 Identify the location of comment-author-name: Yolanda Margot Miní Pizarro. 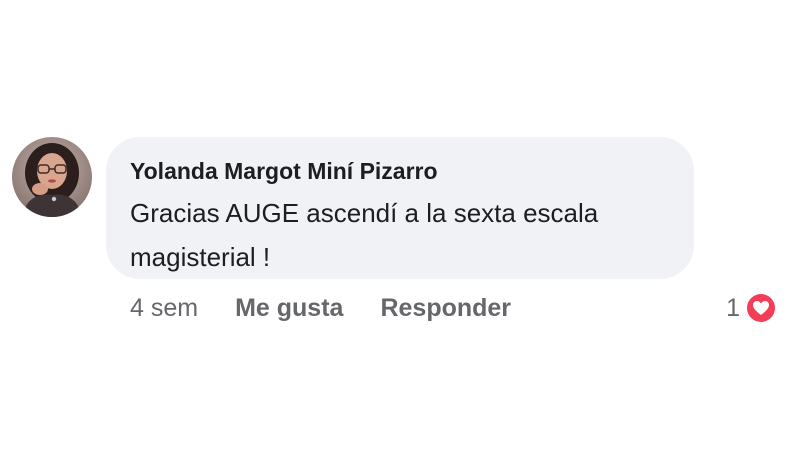
(400, 171).